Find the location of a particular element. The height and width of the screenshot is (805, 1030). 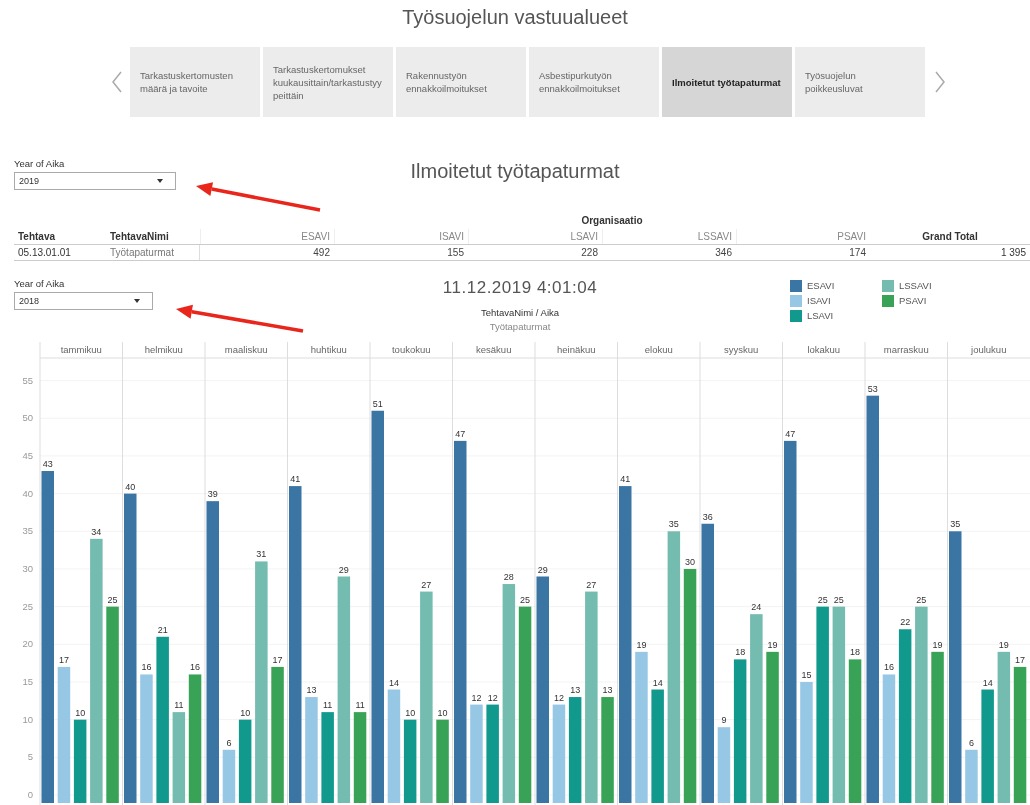

month-header: huhtikuu is located at coordinates (328, 349).